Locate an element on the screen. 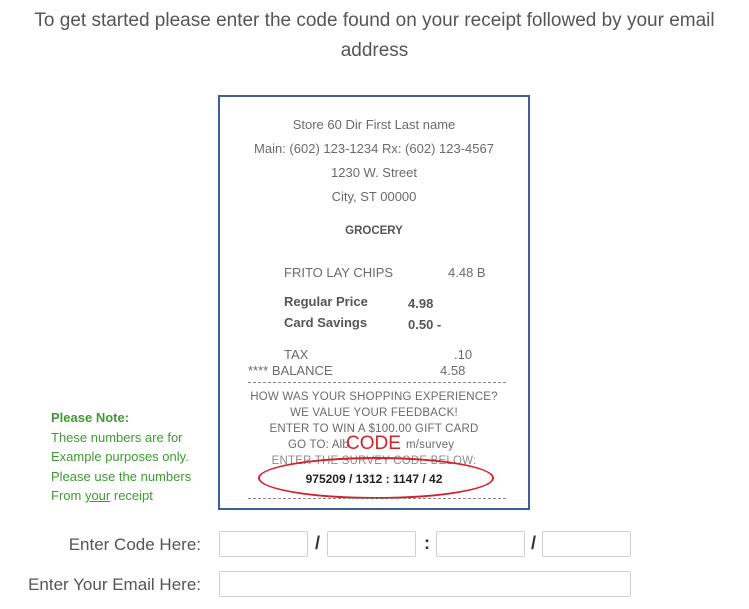 This screenshot has width=749, height=609. receipt-store: Store 60 Dir First Last name is located at coordinates (374, 124).